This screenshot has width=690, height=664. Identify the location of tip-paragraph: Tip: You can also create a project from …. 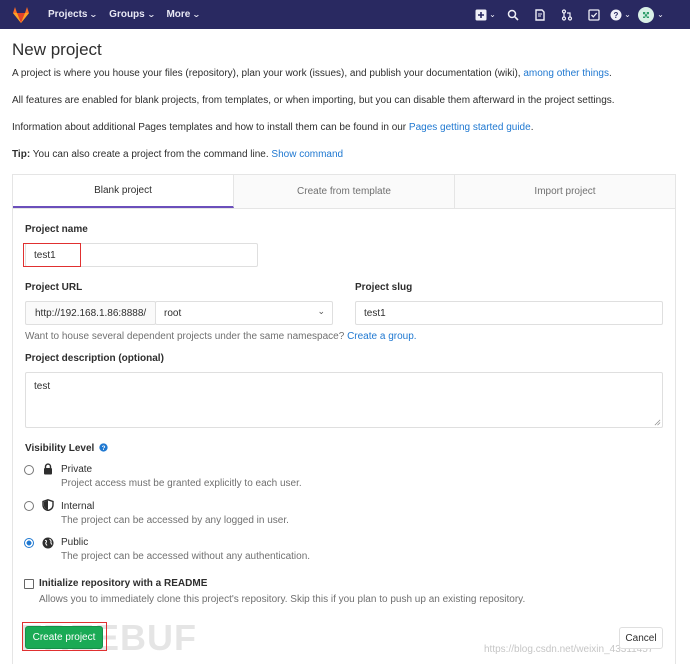
(177, 154).